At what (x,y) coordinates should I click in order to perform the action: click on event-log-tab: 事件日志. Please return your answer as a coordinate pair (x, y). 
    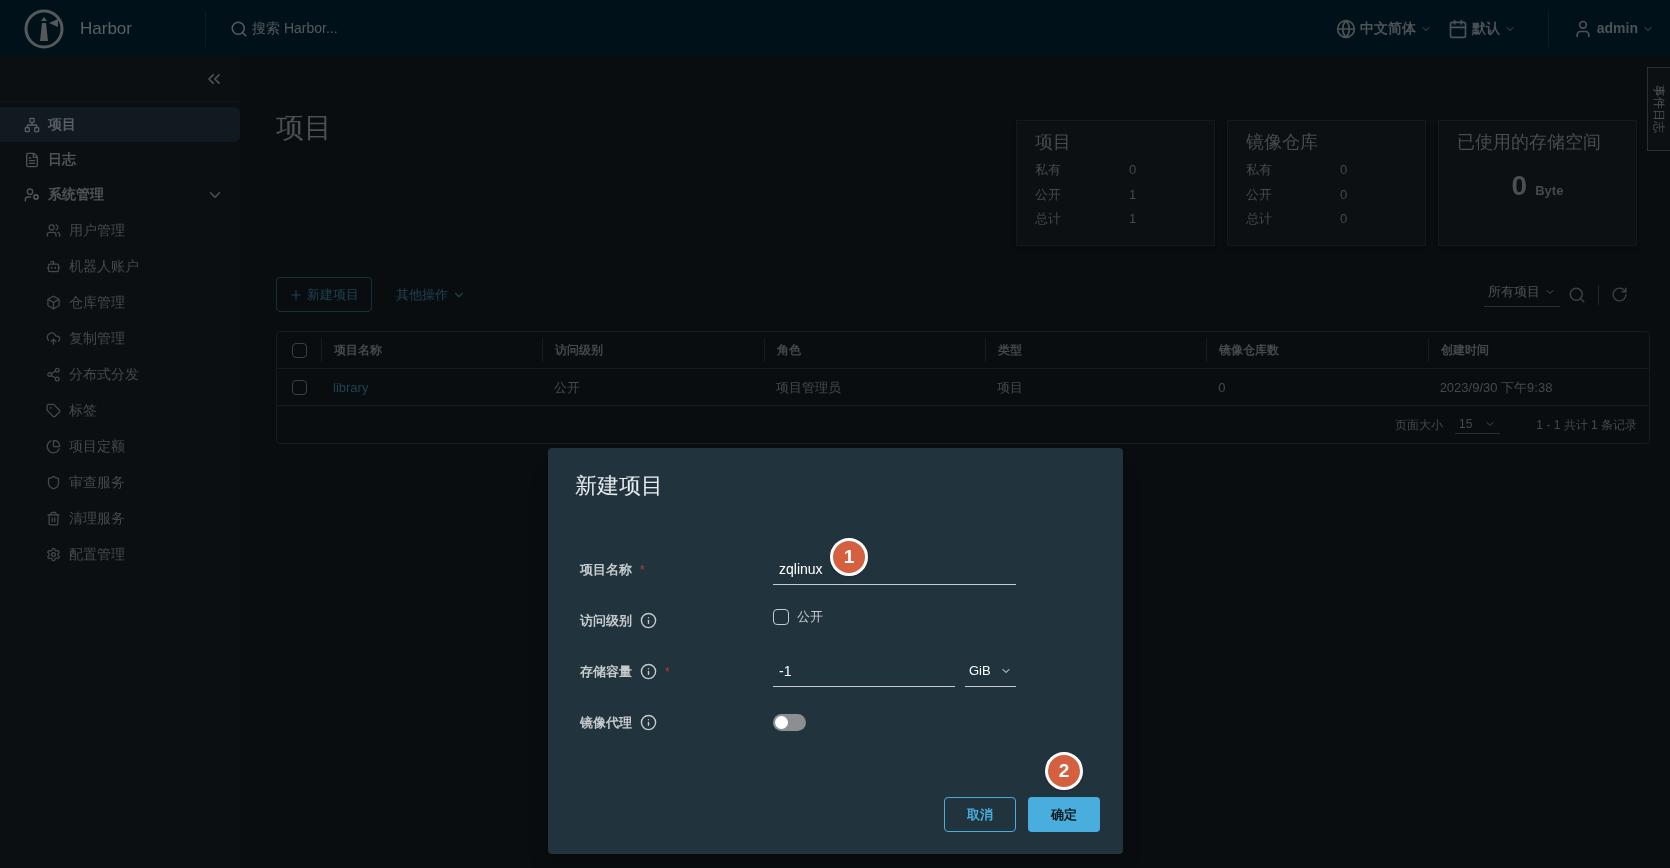
    Looking at the image, I should click on (1658, 109).